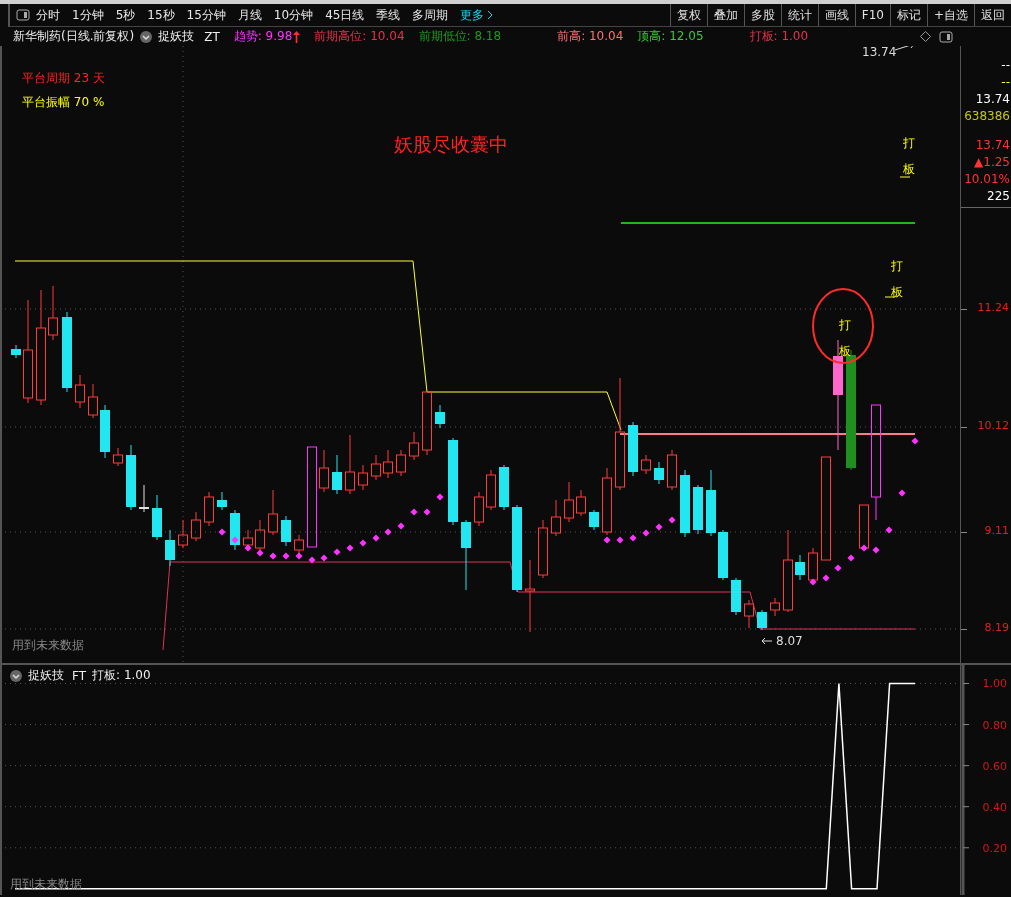 This screenshot has height=897, width=1011. What do you see at coordinates (836, 15) in the screenshot?
I see `toolbar-button: 画线` at bounding box center [836, 15].